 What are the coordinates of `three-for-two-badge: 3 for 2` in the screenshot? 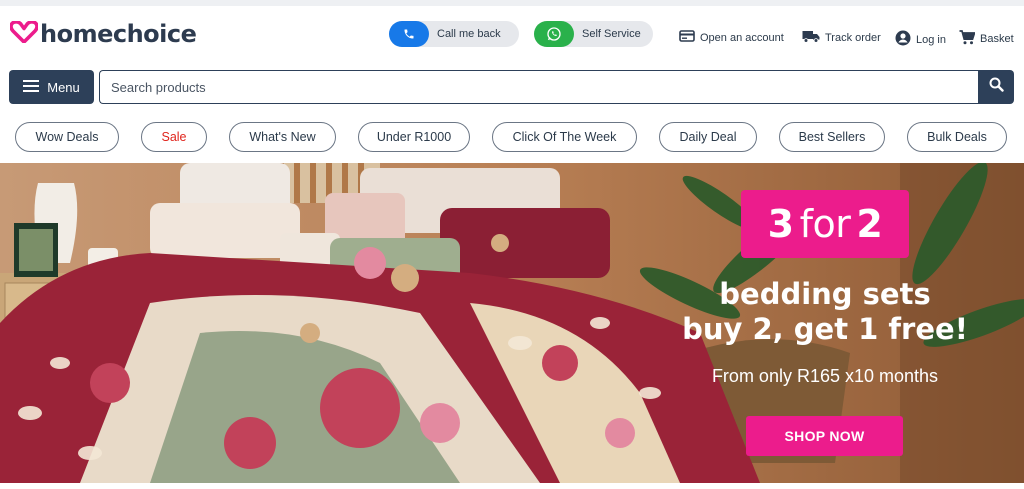 It's located at (825, 224).